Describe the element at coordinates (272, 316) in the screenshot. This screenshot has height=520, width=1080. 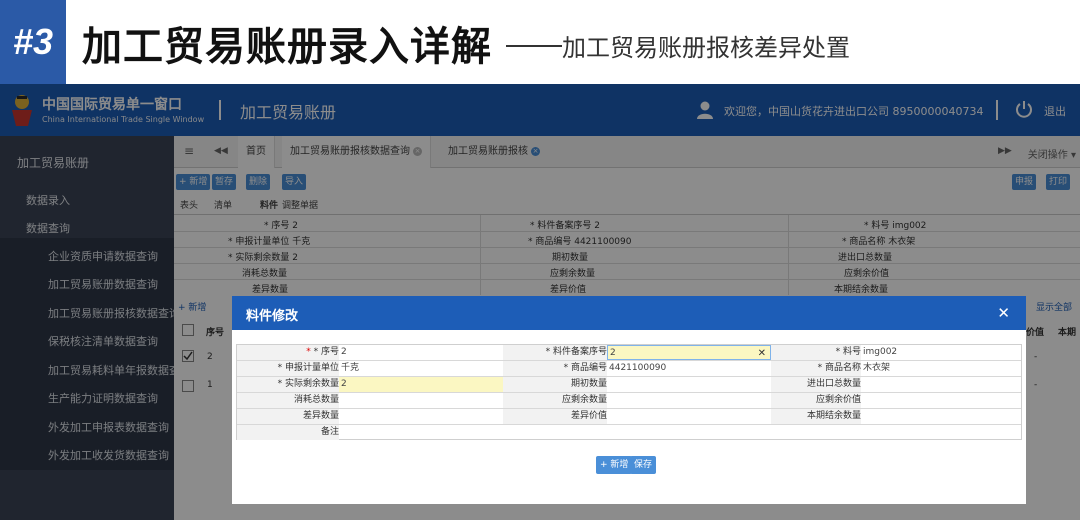
I see `dialog-title: 料件修改` at that location.